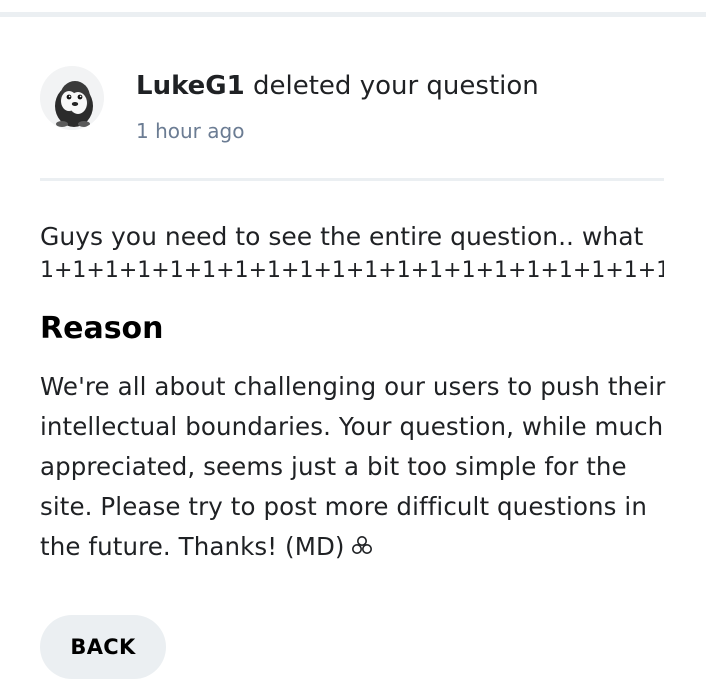  I want to click on avatar, so click(72, 98).